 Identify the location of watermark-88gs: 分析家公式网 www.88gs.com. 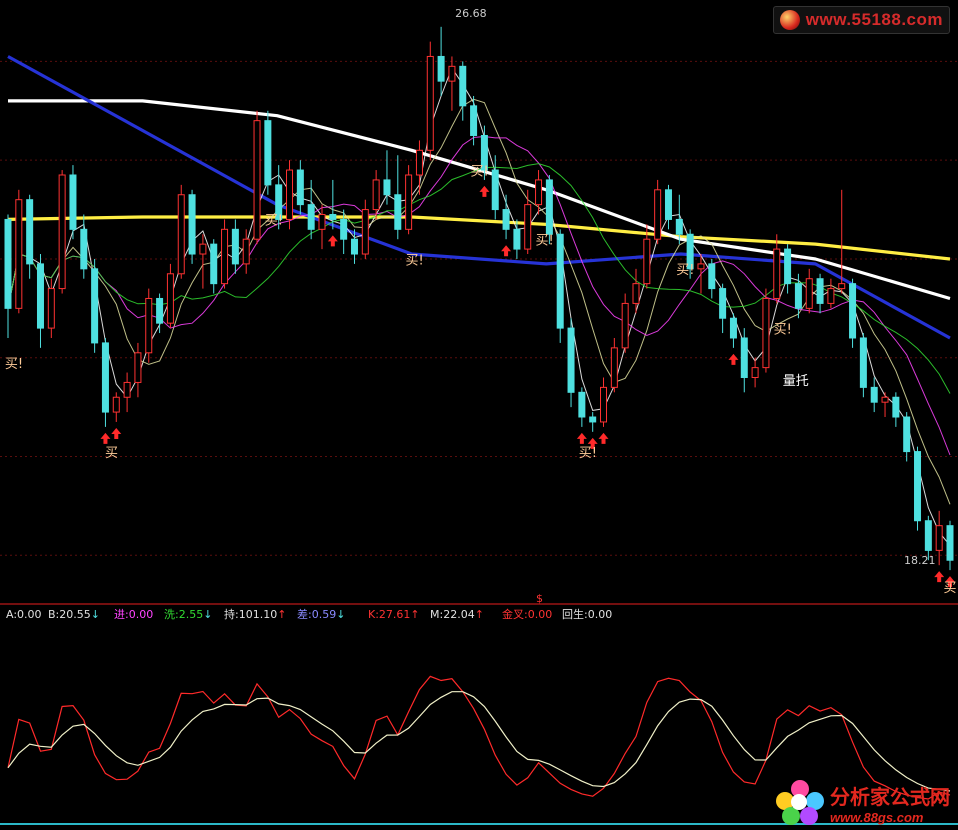
(863, 803).